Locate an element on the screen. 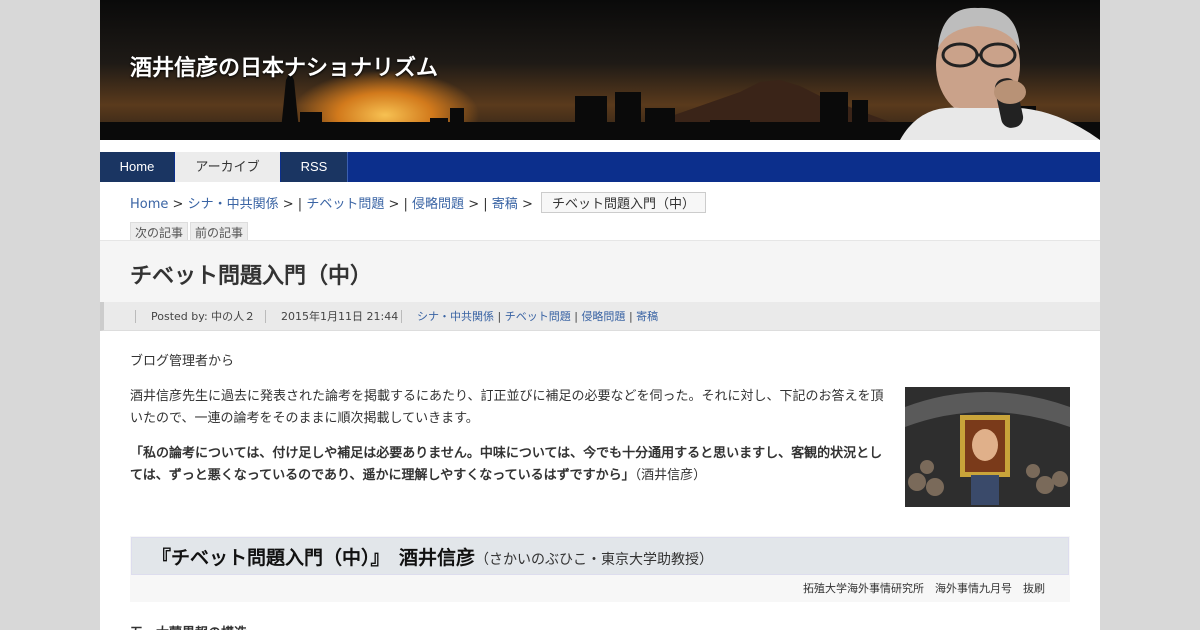 The image size is (1200, 630). quote-attribution: （酒井信彦） is located at coordinates (670, 475).